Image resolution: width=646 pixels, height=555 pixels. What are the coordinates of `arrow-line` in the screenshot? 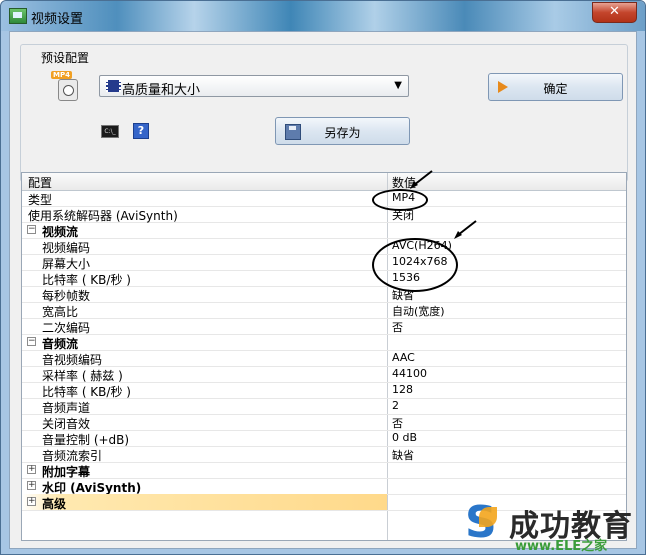 It's located at (423, 178).